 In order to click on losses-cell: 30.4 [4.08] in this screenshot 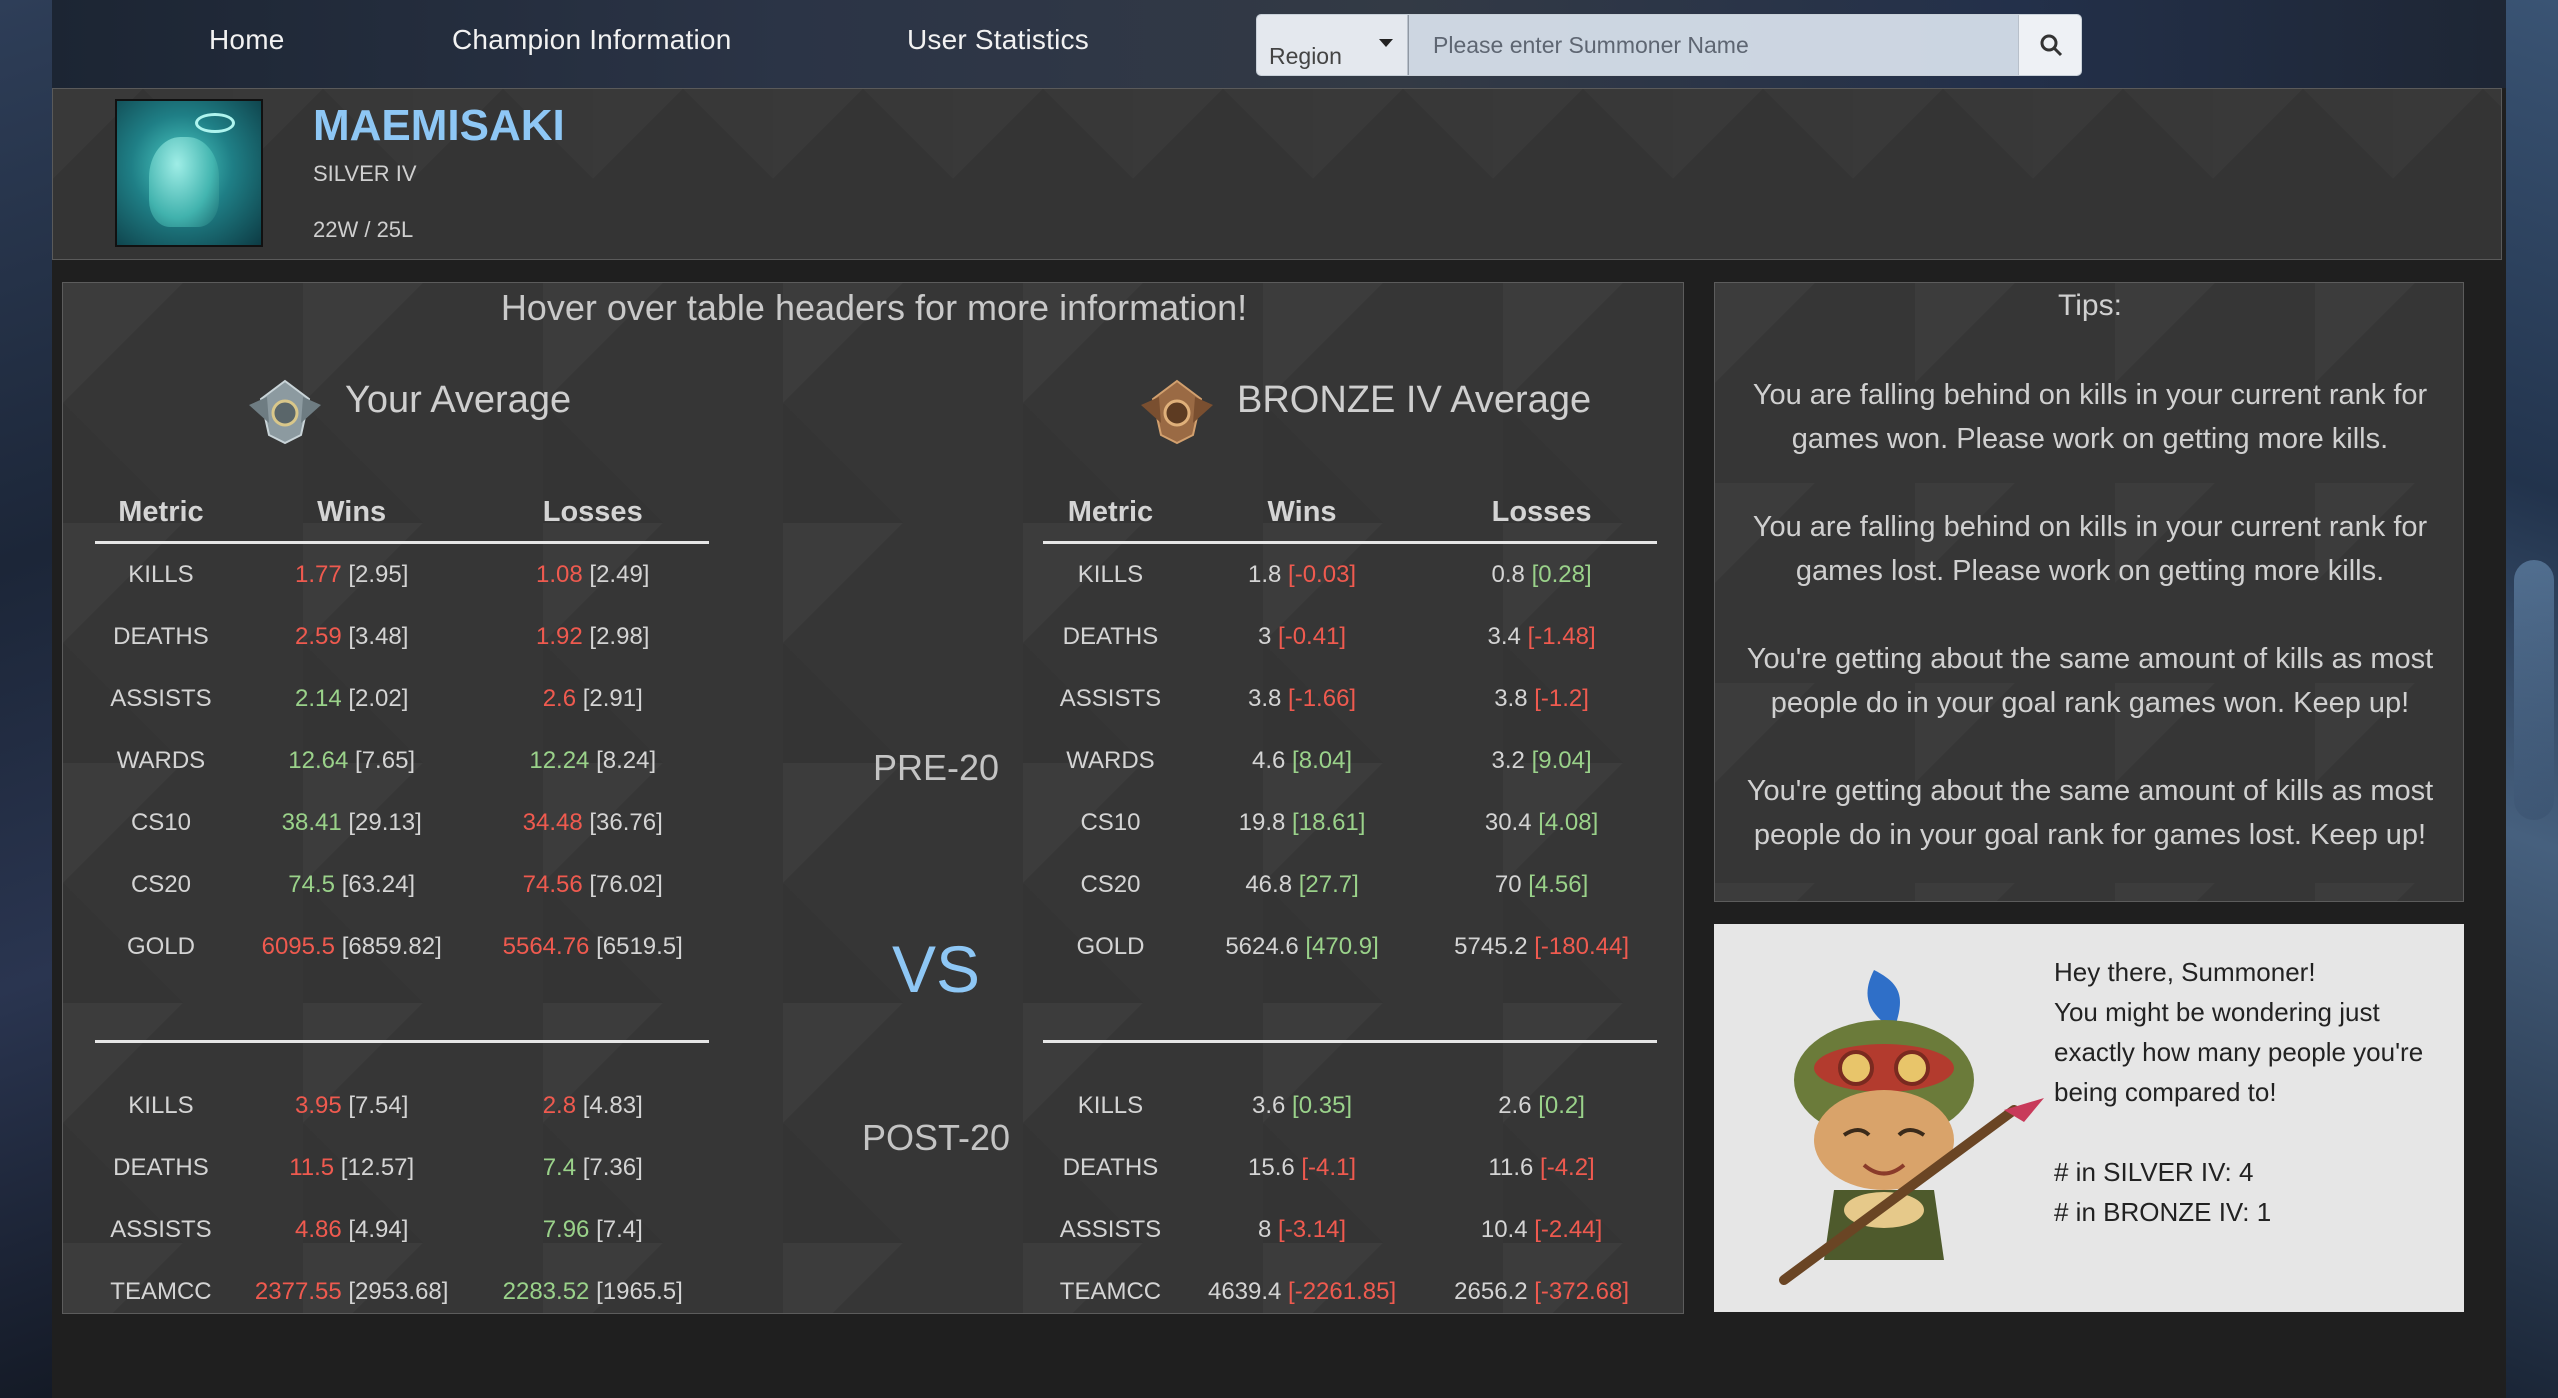, I will do `click(1541, 823)`.